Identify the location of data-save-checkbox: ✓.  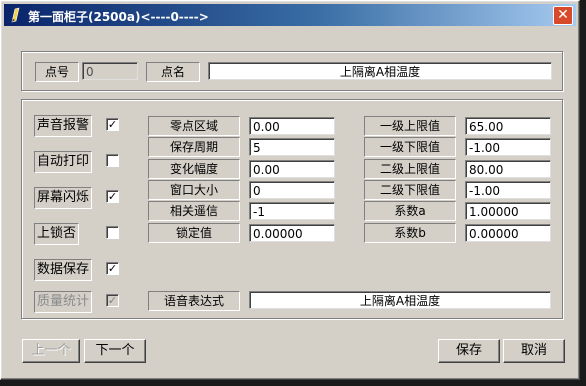
(112, 268).